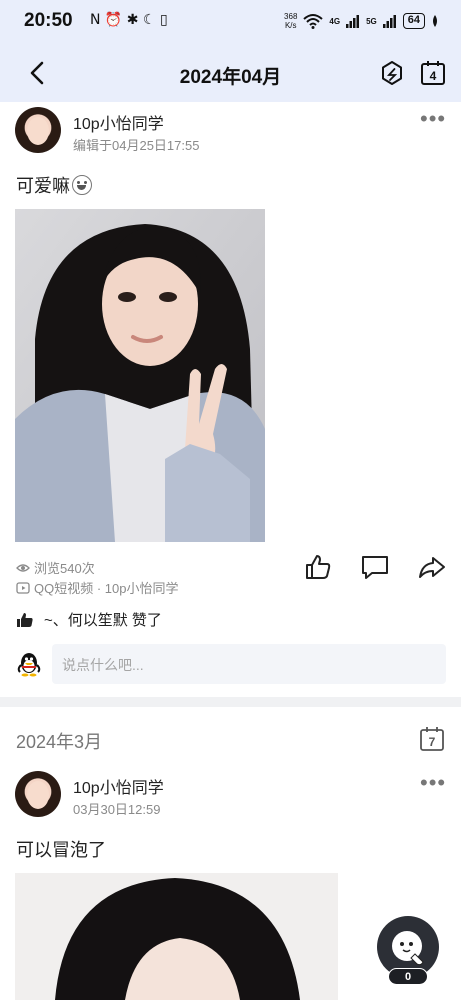  I want to click on month-header: 2024年3月, so click(59, 742).